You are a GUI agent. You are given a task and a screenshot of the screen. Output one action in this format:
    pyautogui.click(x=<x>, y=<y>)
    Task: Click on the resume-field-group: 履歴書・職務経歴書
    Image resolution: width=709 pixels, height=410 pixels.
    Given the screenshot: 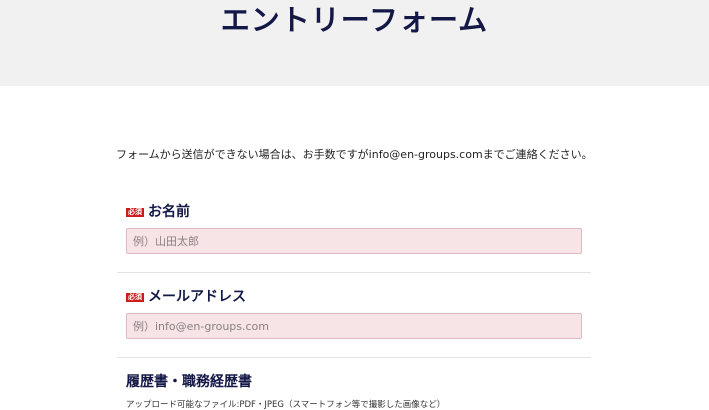 What is the action you would take?
    pyautogui.click(x=358, y=383)
    